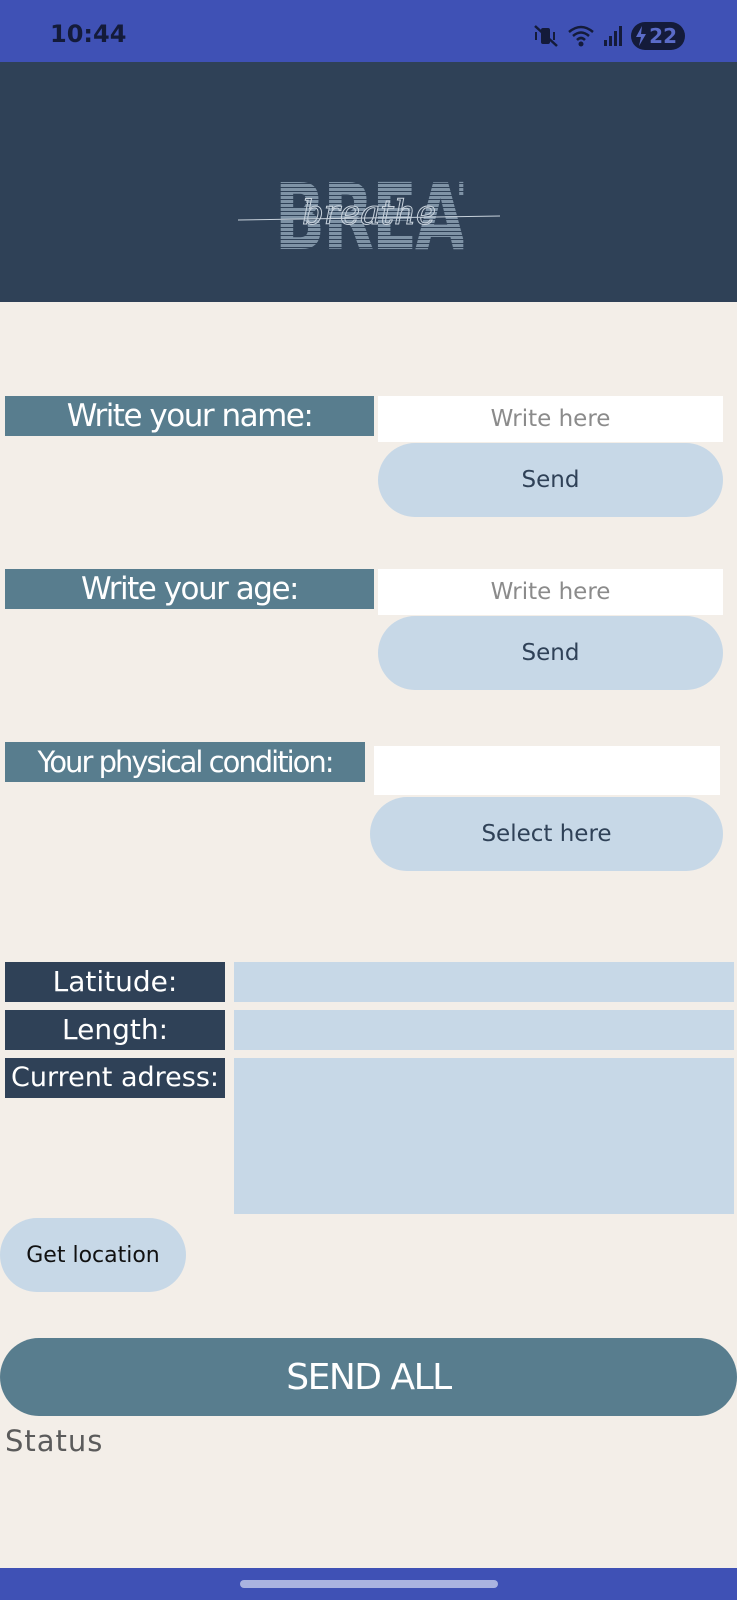 This screenshot has height=1600, width=737. Describe the element at coordinates (189, 589) in the screenshot. I see `age-label: Write your age:` at that location.